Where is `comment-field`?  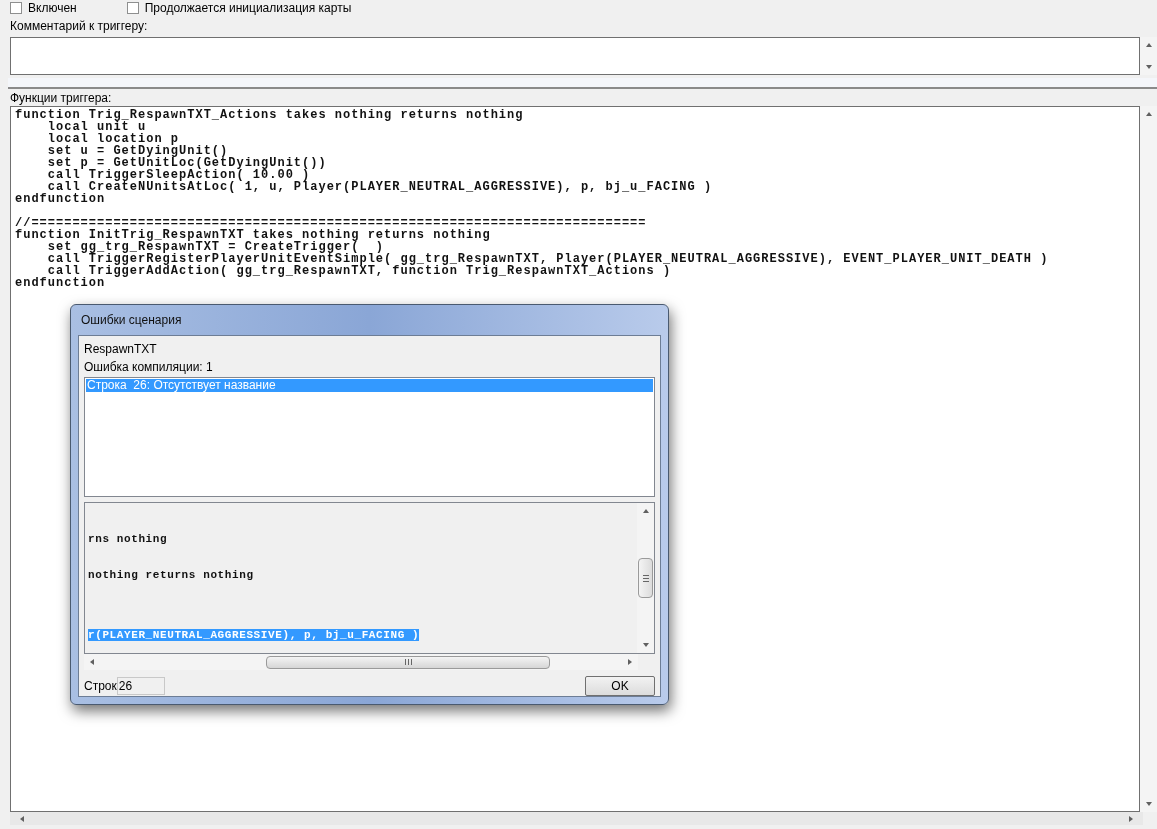
comment-field is located at coordinates (575, 56).